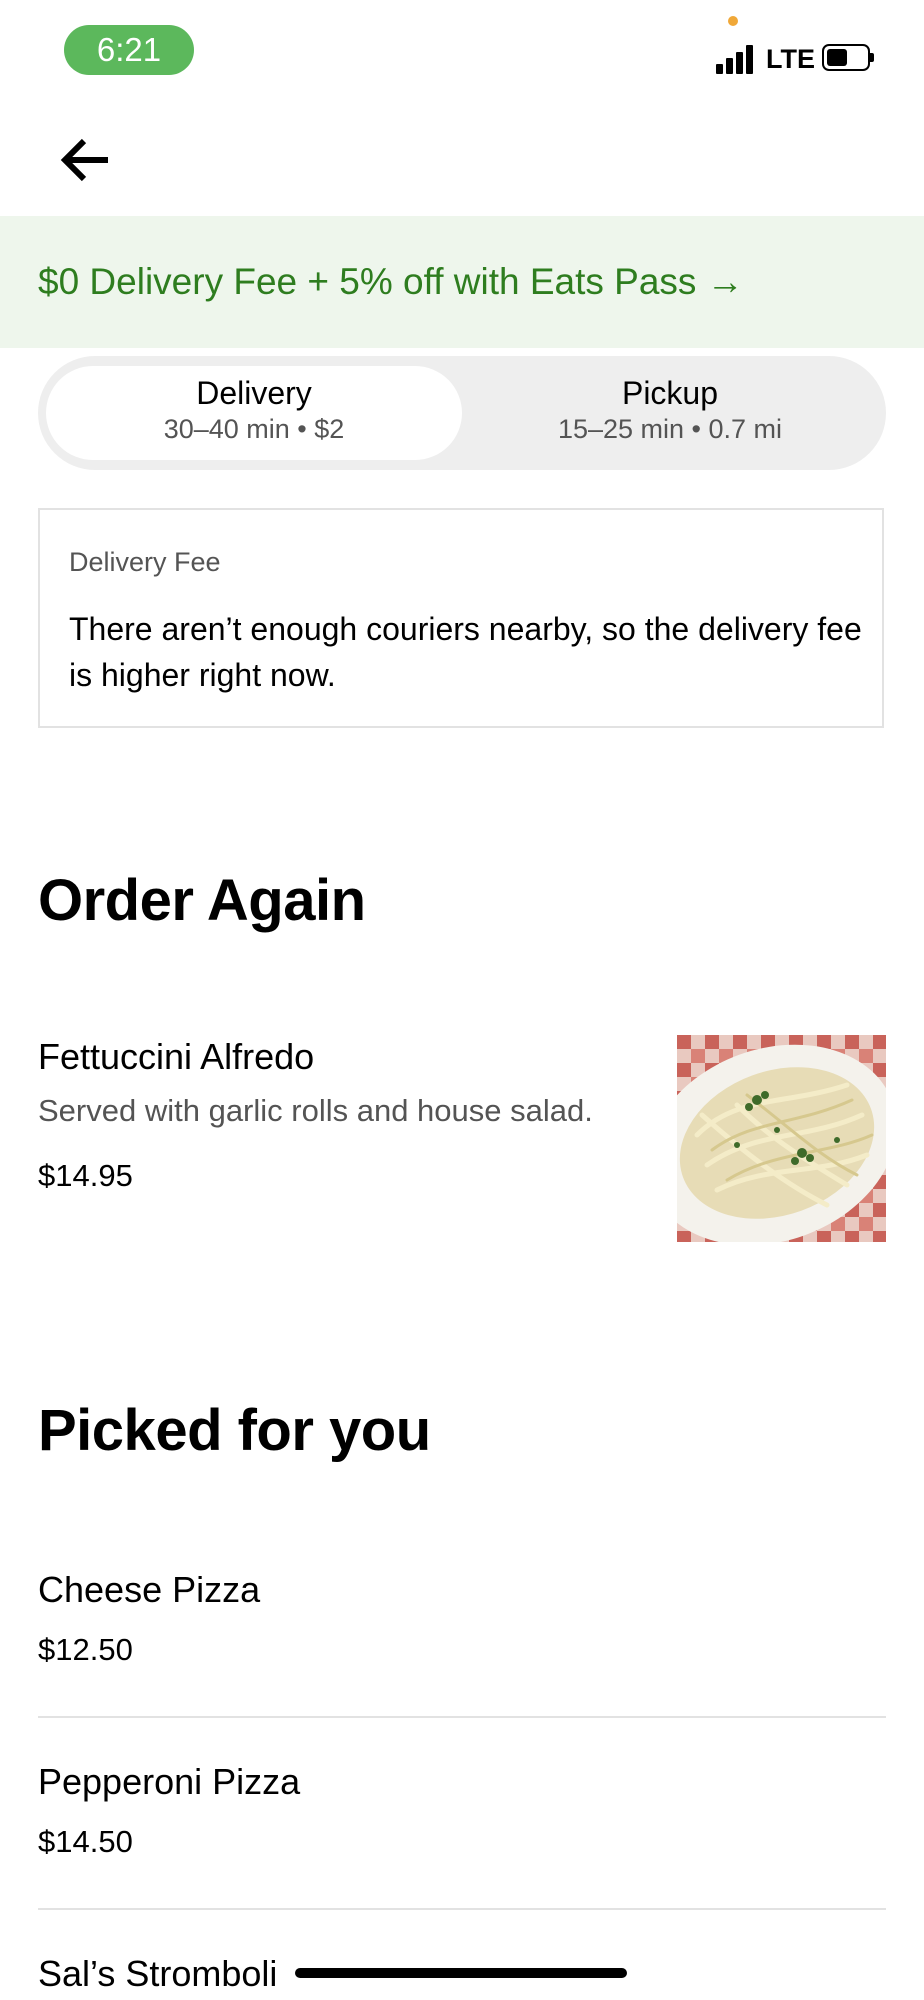 Image resolution: width=924 pixels, height=2000 pixels. Describe the element at coordinates (176, 1056) in the screenshot. I see `item-name: Fettuccini Alfredo` at that location.